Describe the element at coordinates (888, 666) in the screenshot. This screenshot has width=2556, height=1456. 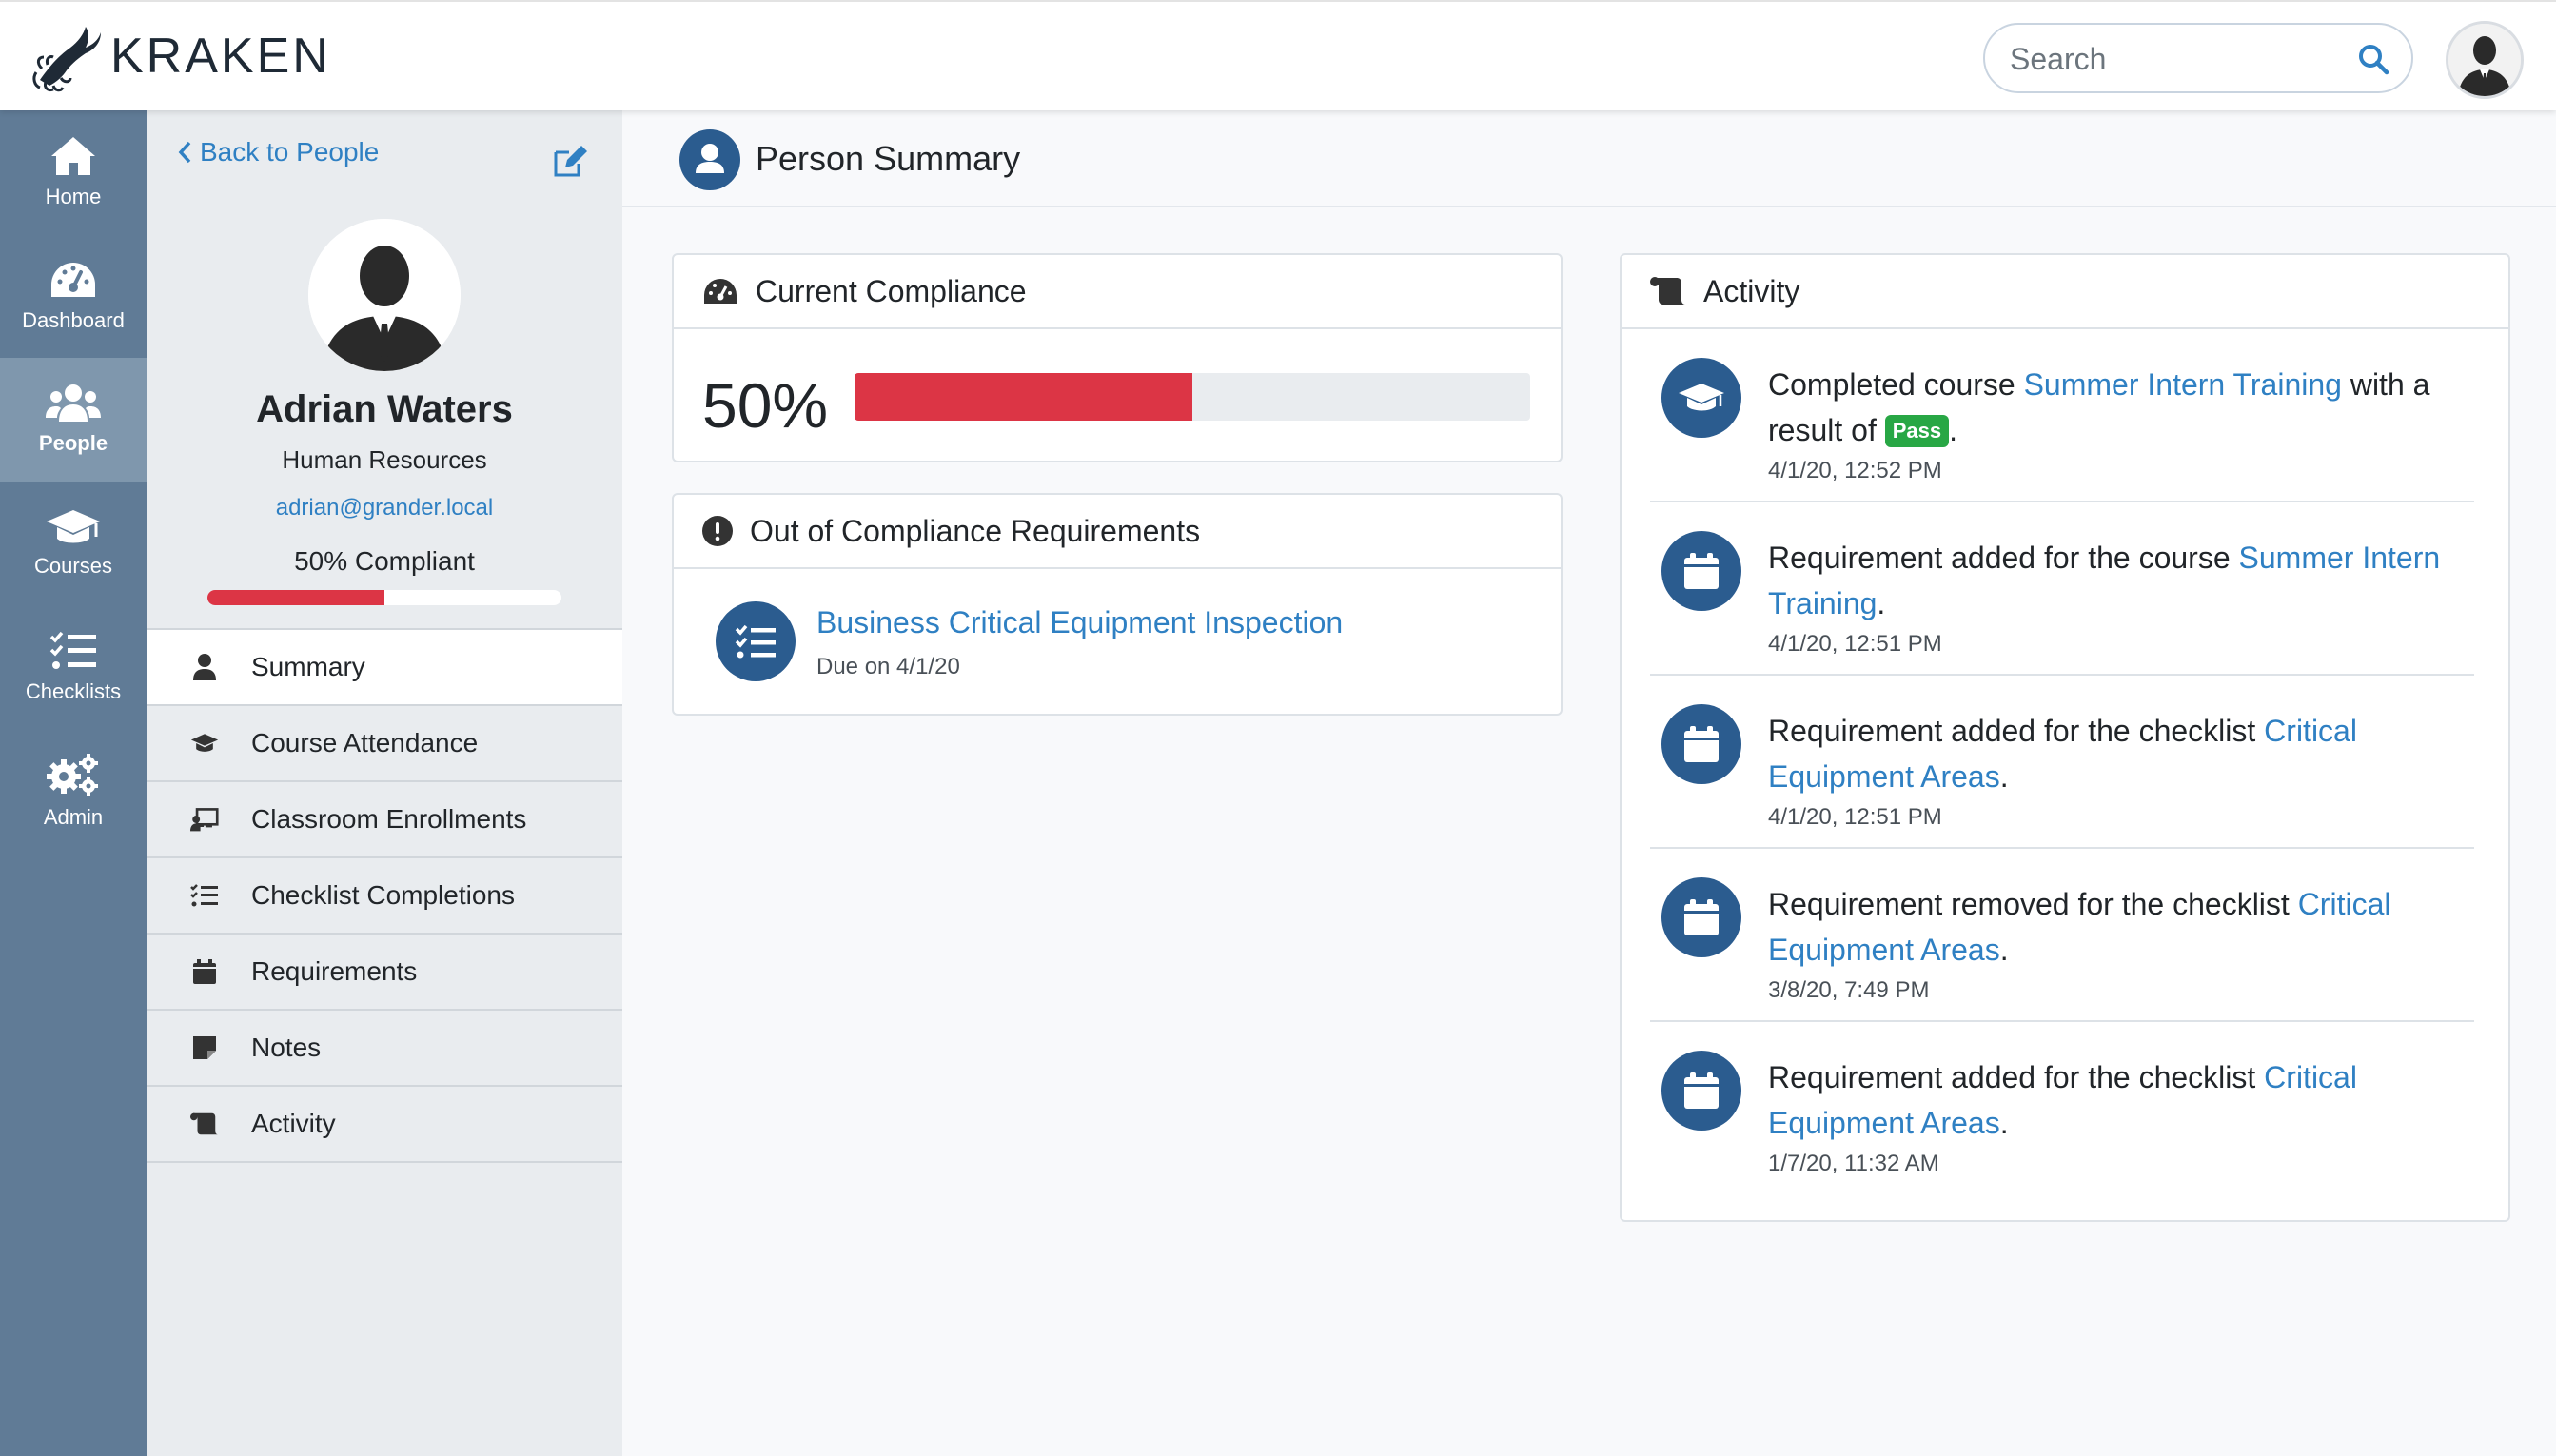
I see `requirement-due-date: Due on 4/1/20` at that location.